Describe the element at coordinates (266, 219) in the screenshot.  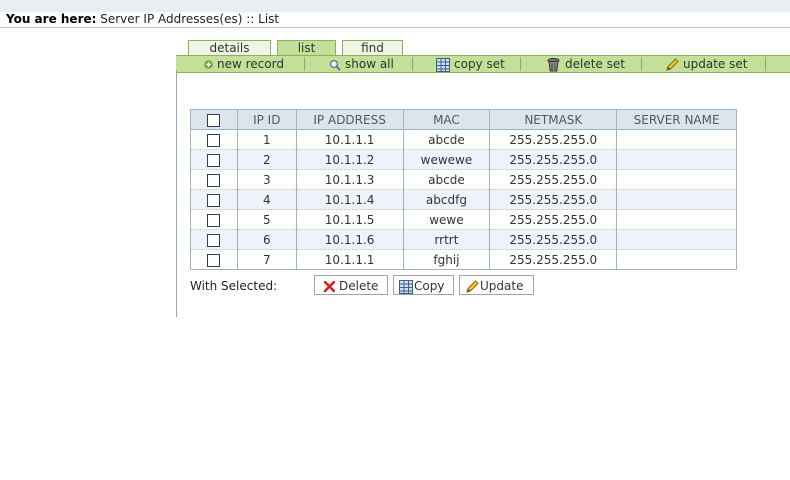
I see `ip-id-cell: 5` at that location.